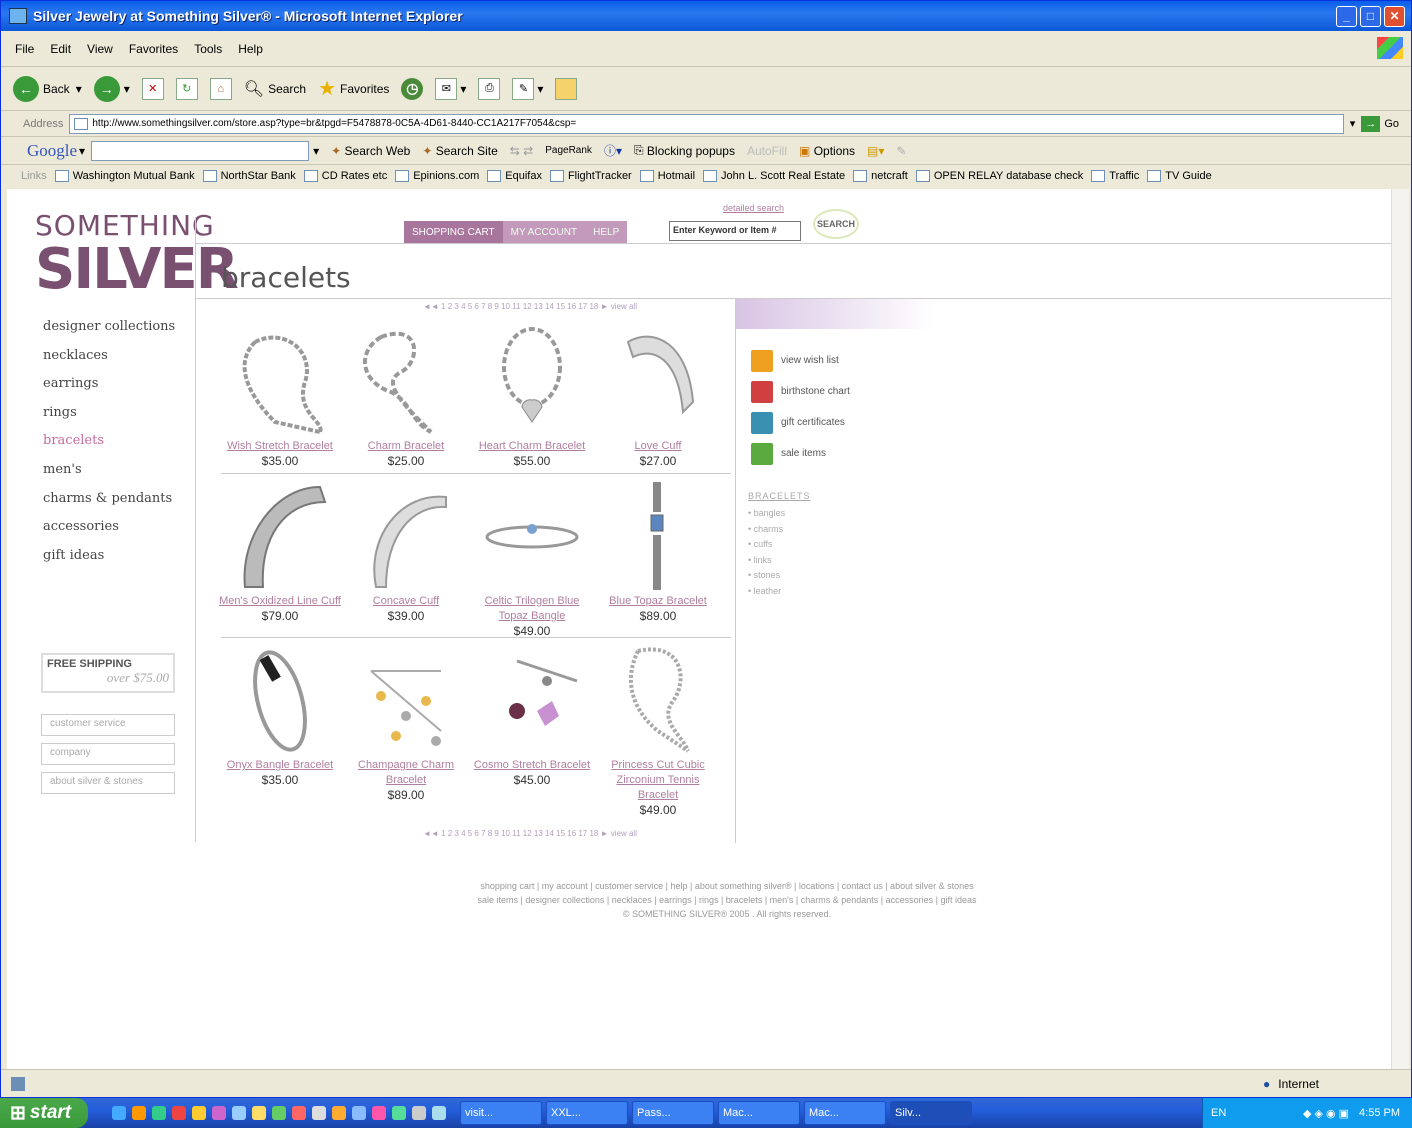 The width and height of the screenshot is (1412, 1128). Describe the element at coordinates (1115, 176) in the screenshot. I see `link-traffic: Traffic` at that location.